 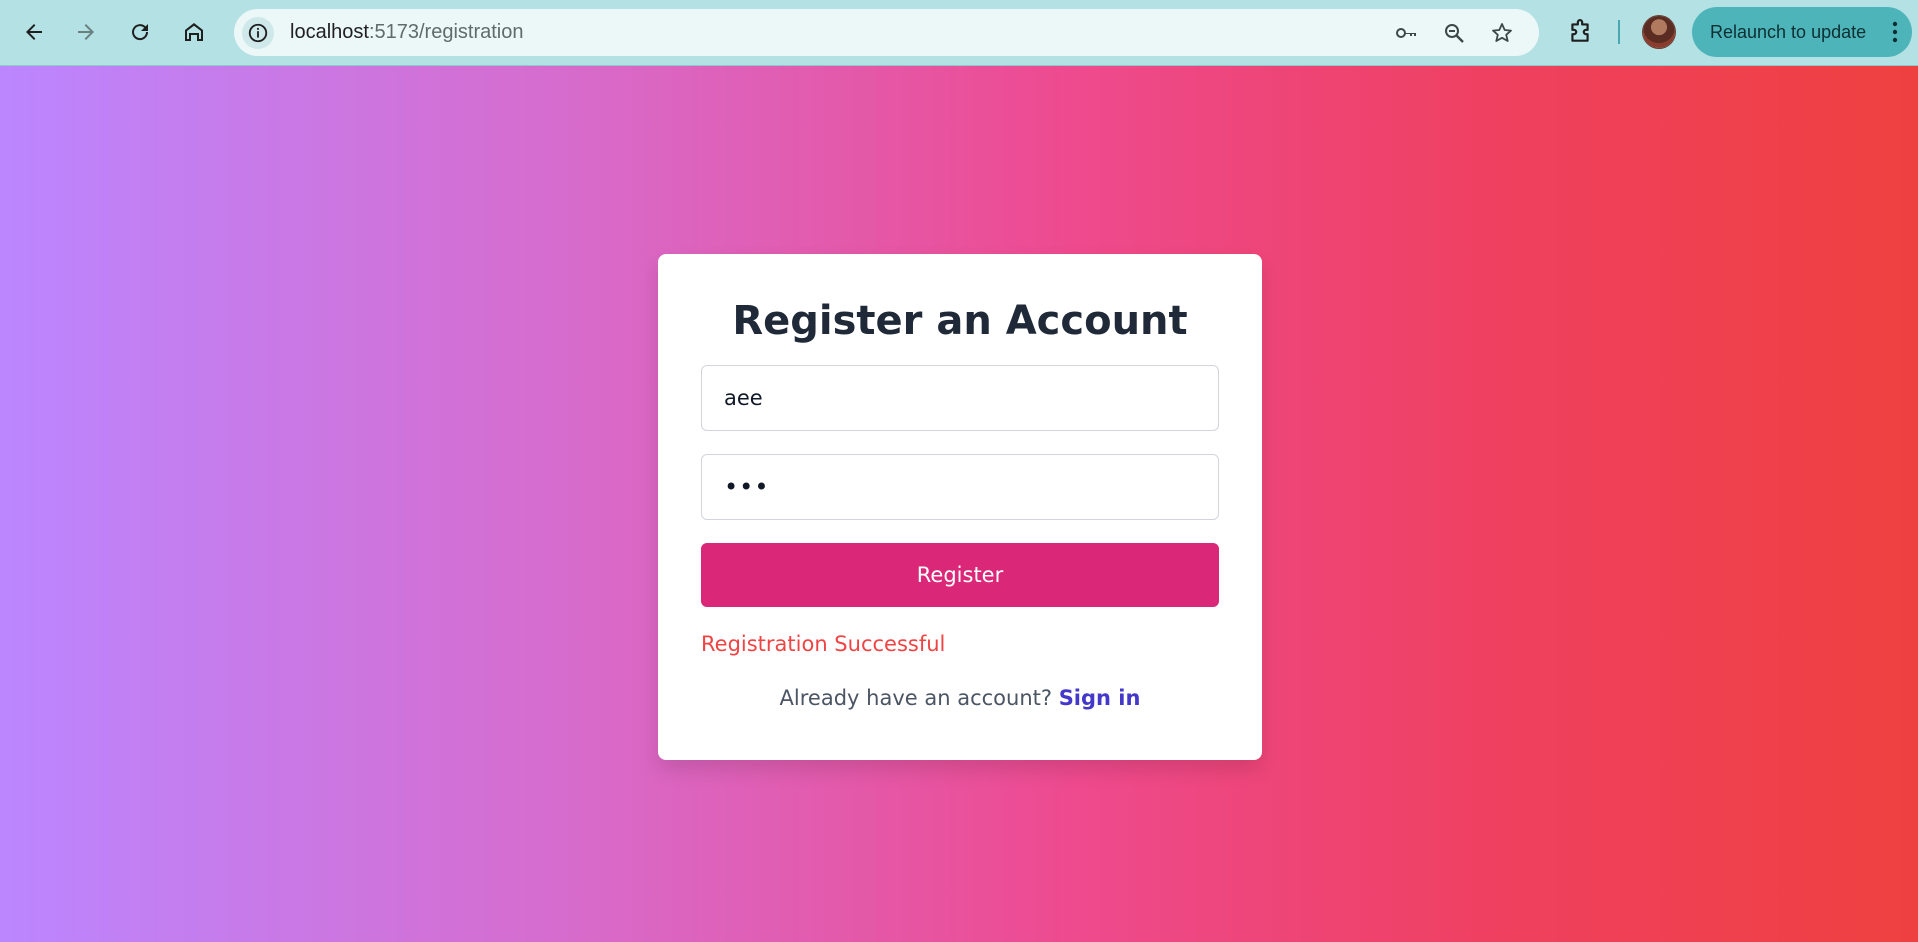 I want to click on signin-prompt-text: Already have an account?, so click(x=919, y=698).